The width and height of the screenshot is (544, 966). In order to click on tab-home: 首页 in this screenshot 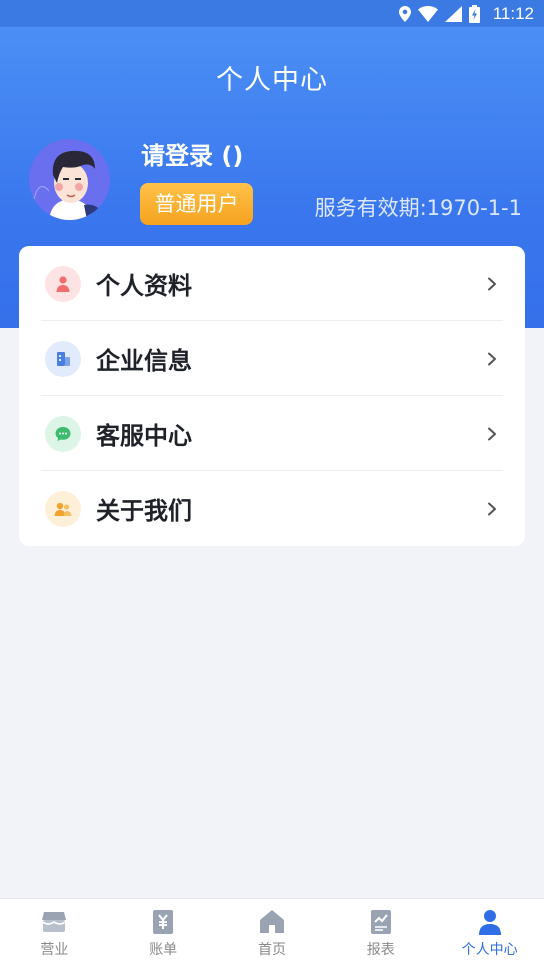, I will do `click(272, 932)`.